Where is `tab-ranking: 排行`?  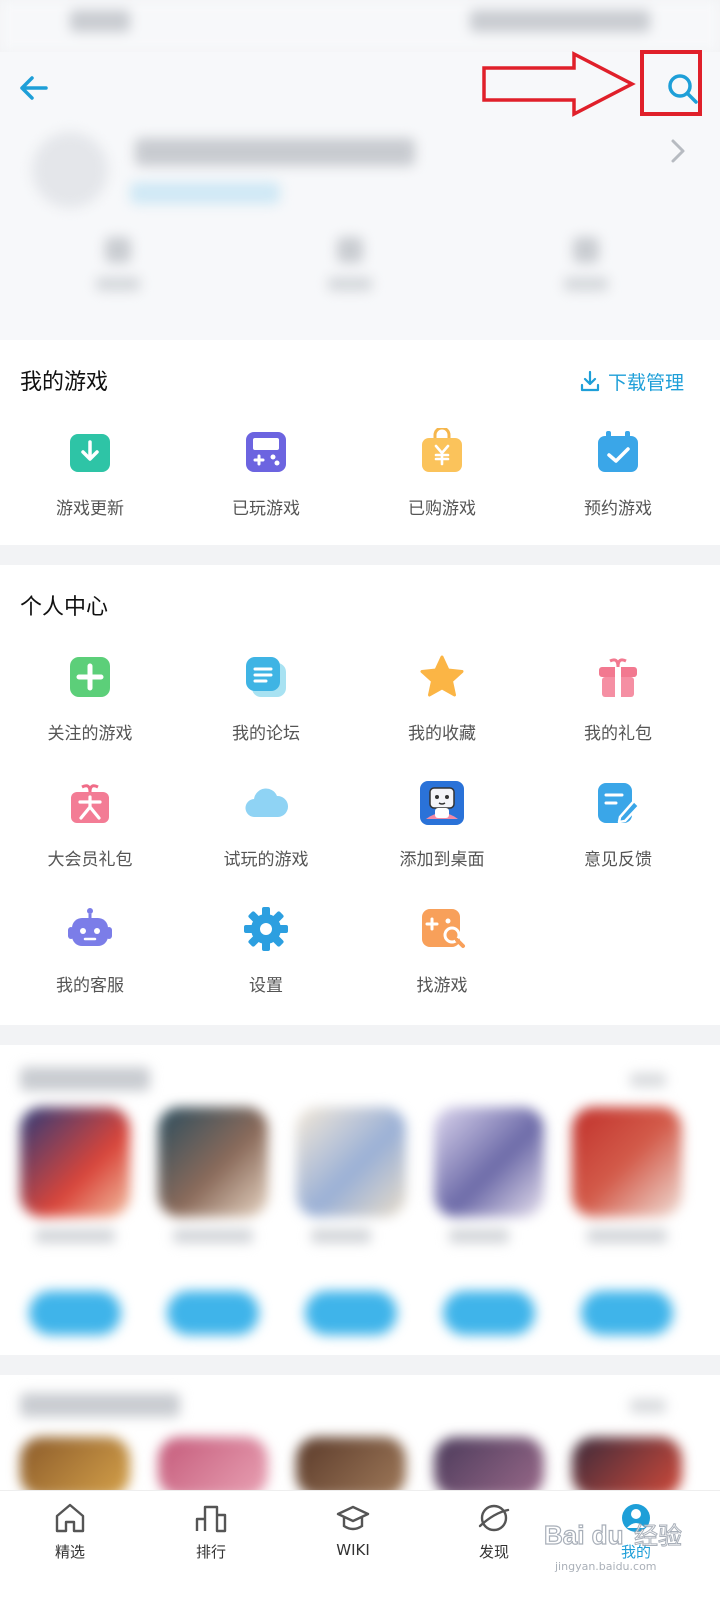 tab-ranking: 排行 is located at coordinates (211, 1531).